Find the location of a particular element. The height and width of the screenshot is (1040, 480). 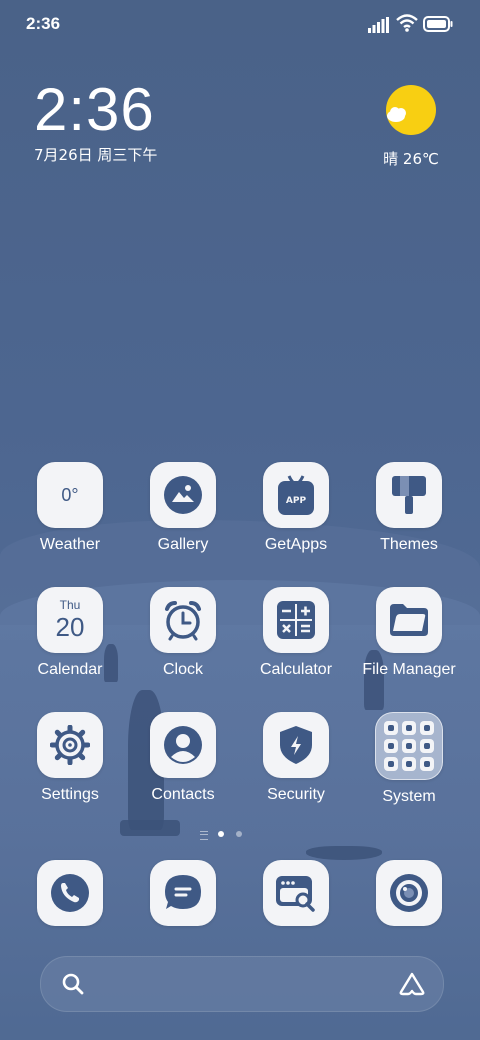

page-dot-active is located at coordinates (221, 834).